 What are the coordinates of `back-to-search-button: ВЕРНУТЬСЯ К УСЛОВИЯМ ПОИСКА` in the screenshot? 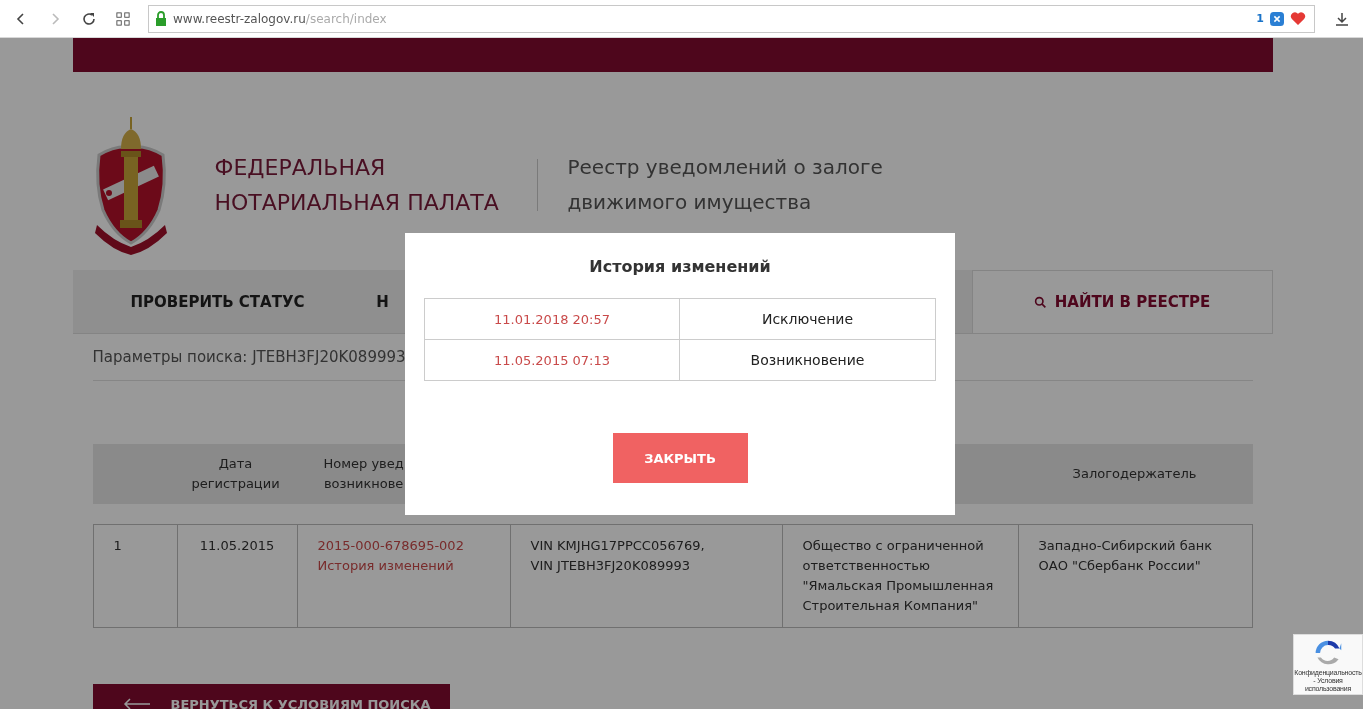 It's located at (271, 696).